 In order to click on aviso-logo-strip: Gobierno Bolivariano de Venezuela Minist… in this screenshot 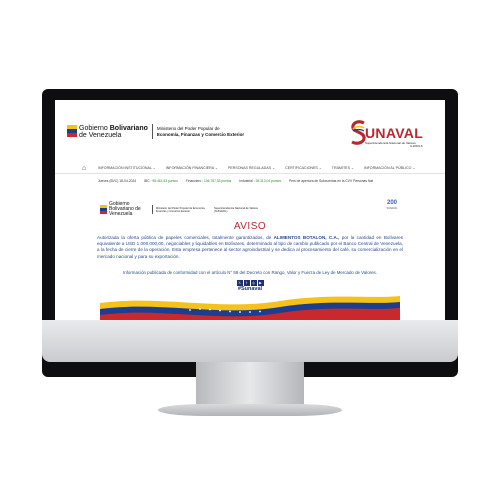, I will do `click(250, 208)`.